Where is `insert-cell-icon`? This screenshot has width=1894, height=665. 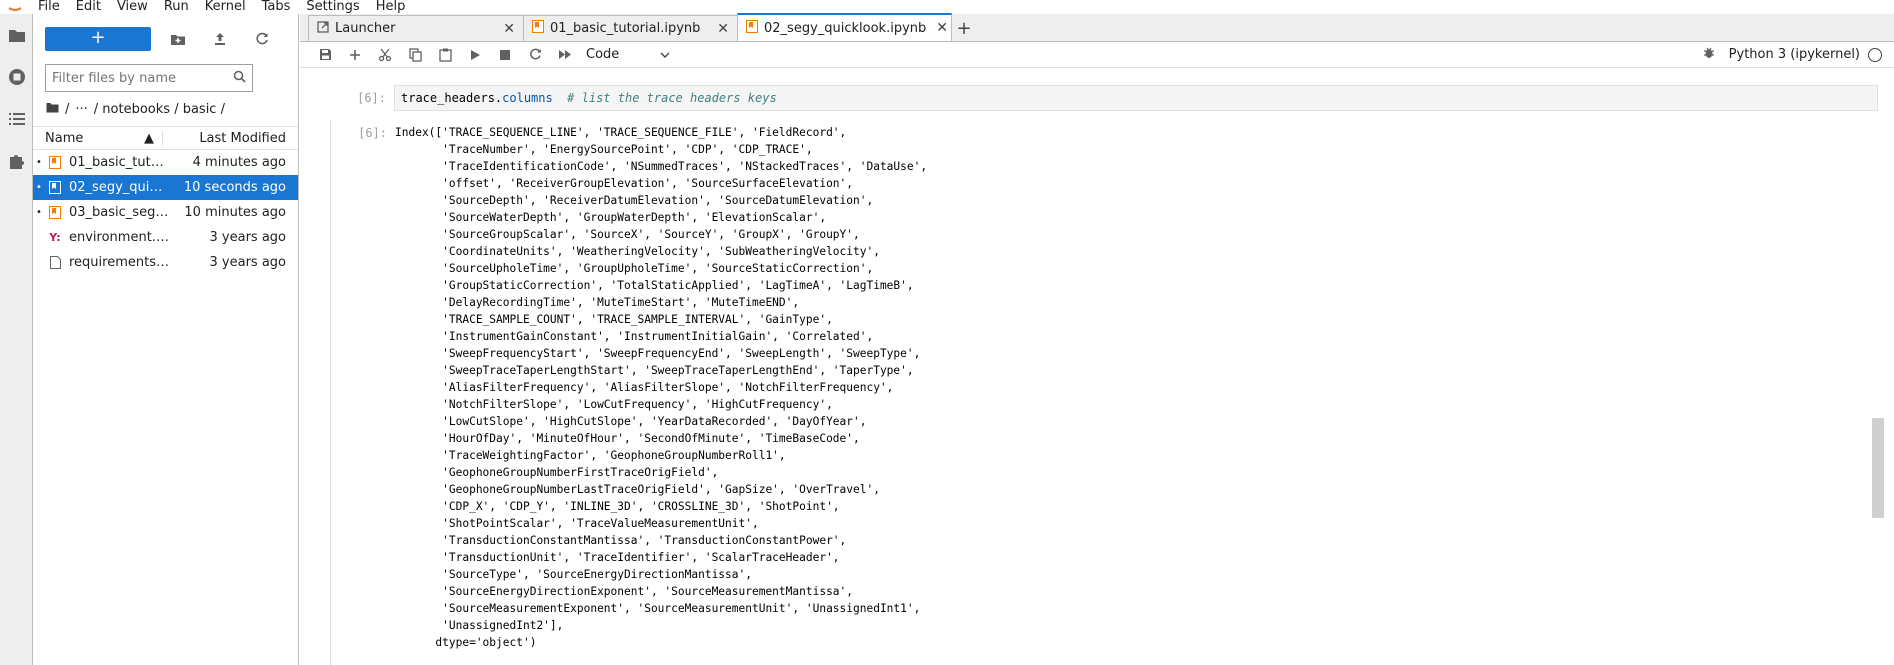
insert-cell-icon is located at coordinates (355, 55).